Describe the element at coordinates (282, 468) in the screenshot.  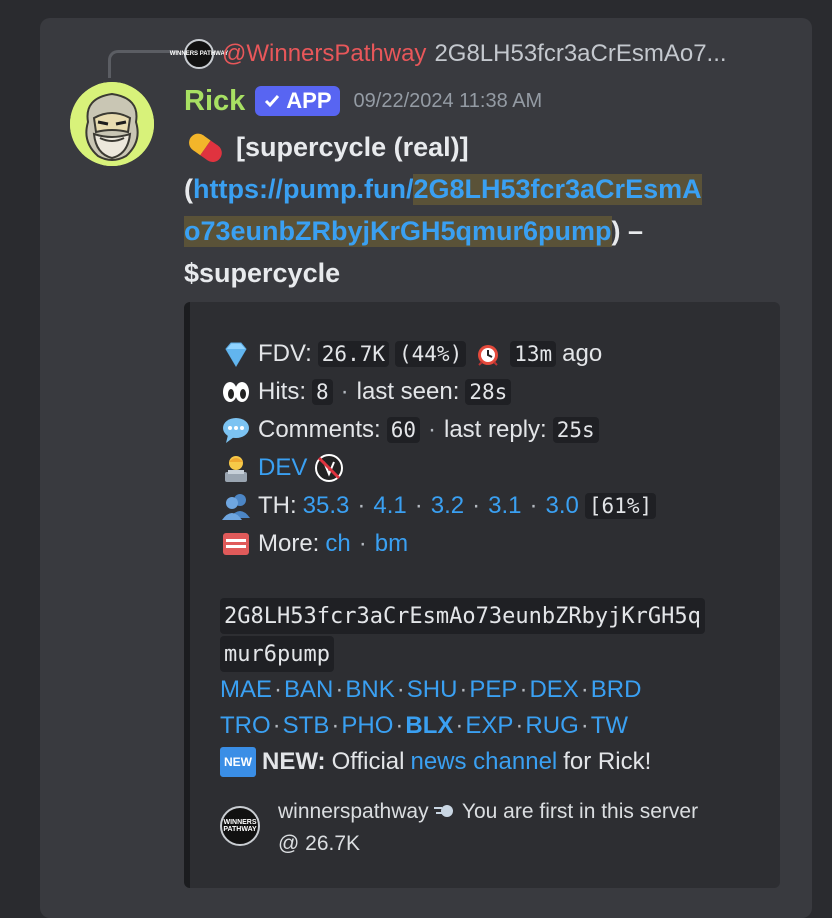
I see `dev-link: DEV` at that location.